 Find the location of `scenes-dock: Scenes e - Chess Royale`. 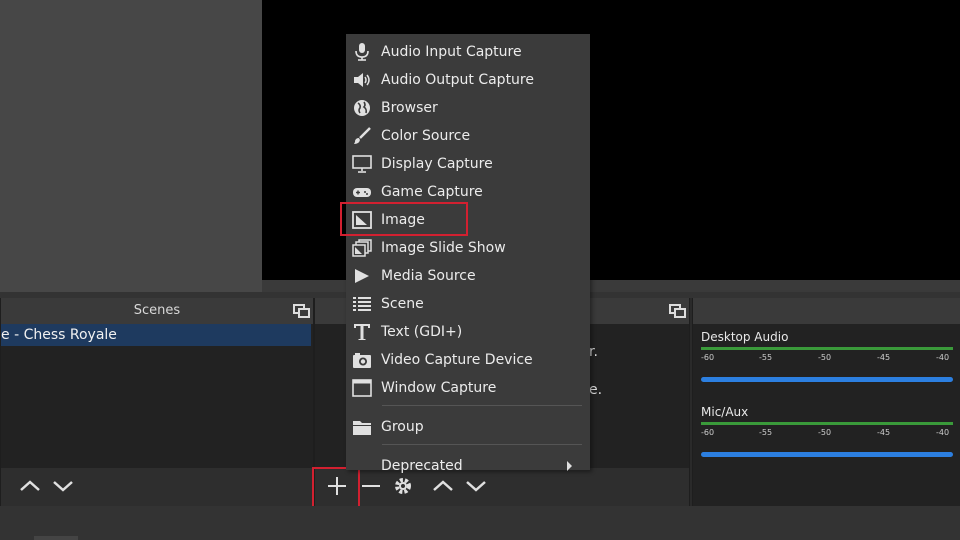

scenes-dock: Scenes e - Chess Royale is located at coordinates (157, 402).